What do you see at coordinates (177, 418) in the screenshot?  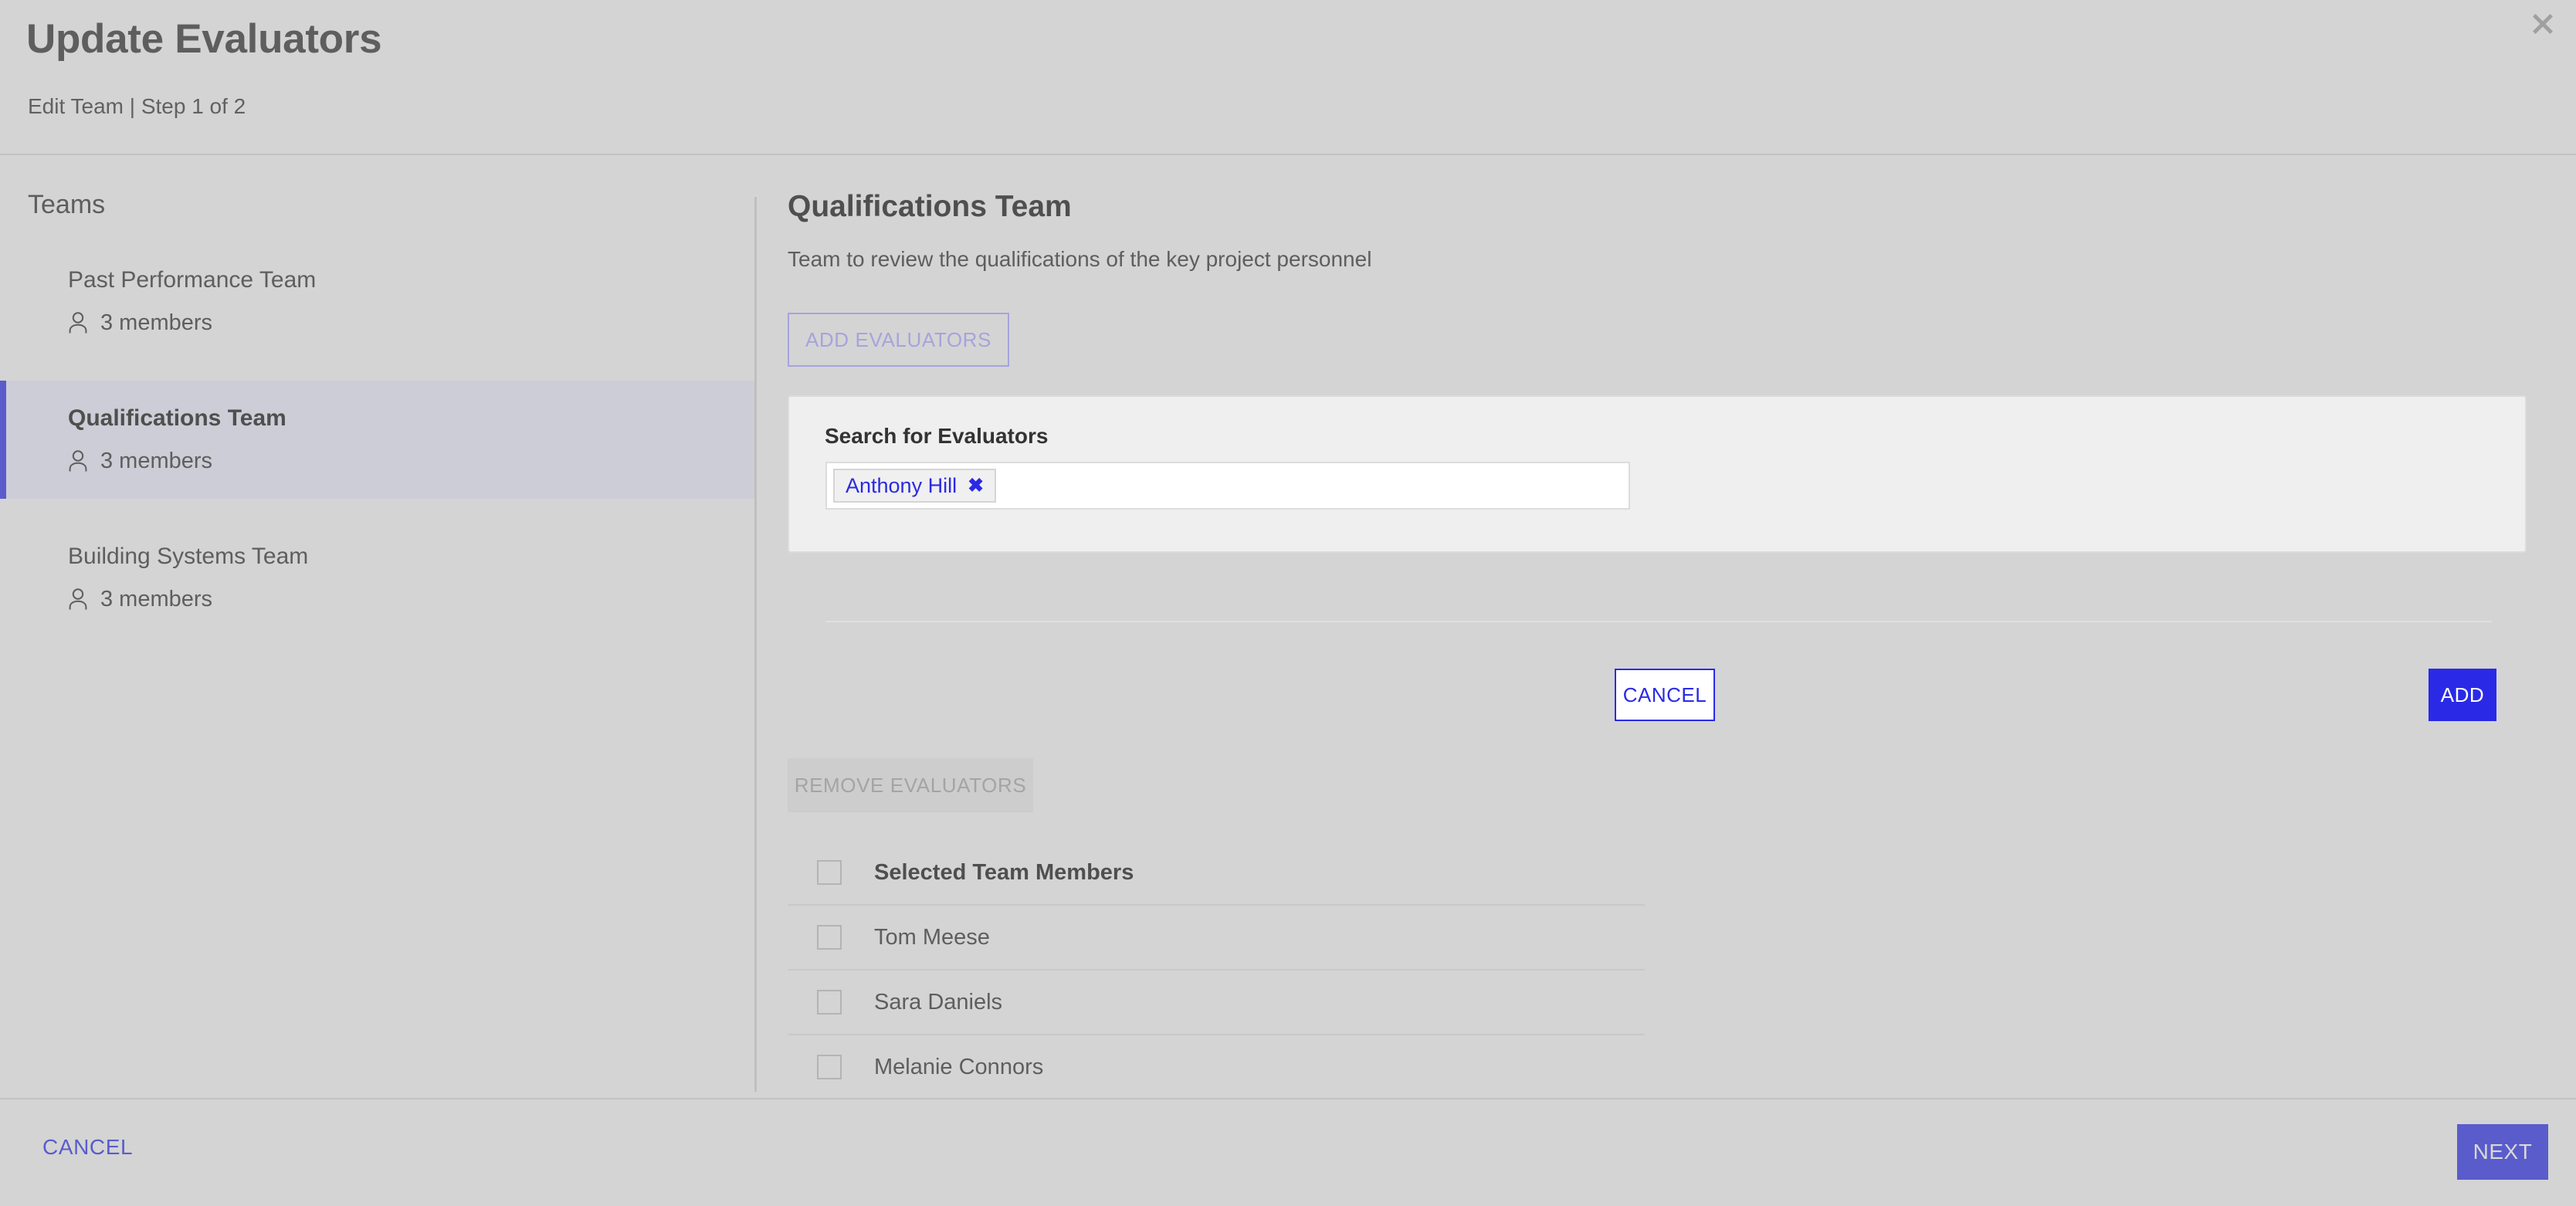 I see `team-name: Qualifications Team` at bounding box center [177, 418].